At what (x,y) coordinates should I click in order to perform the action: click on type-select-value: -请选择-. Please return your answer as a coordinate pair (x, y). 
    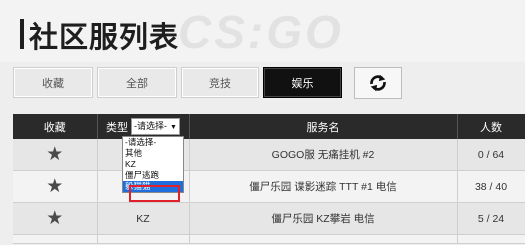
    Looking at the image, I should click on (151, 126).